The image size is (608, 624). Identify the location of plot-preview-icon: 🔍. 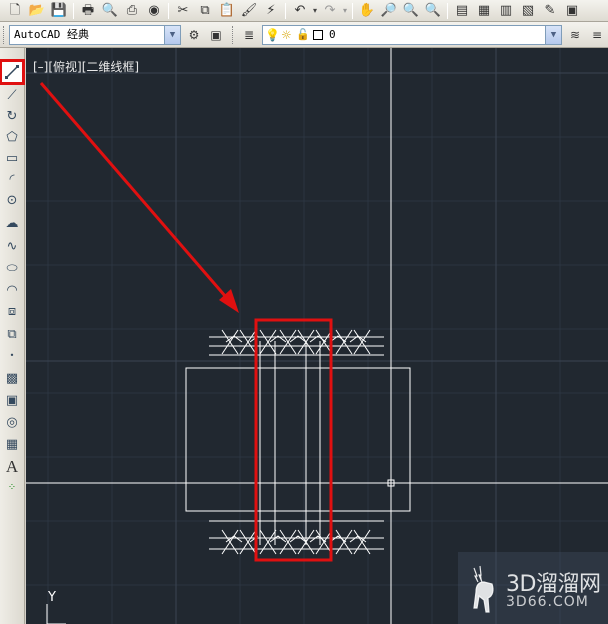
(110, 11).